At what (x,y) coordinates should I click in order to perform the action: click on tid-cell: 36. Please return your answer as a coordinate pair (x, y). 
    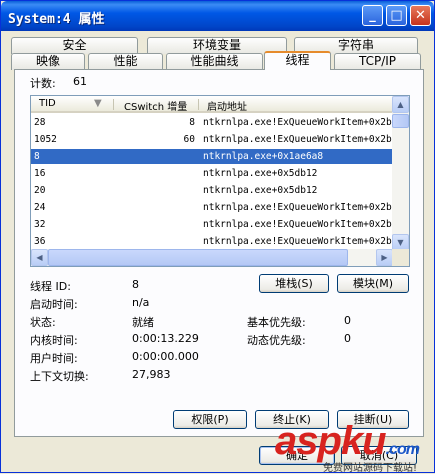
    Looking at the image, I should click on (40, 241).